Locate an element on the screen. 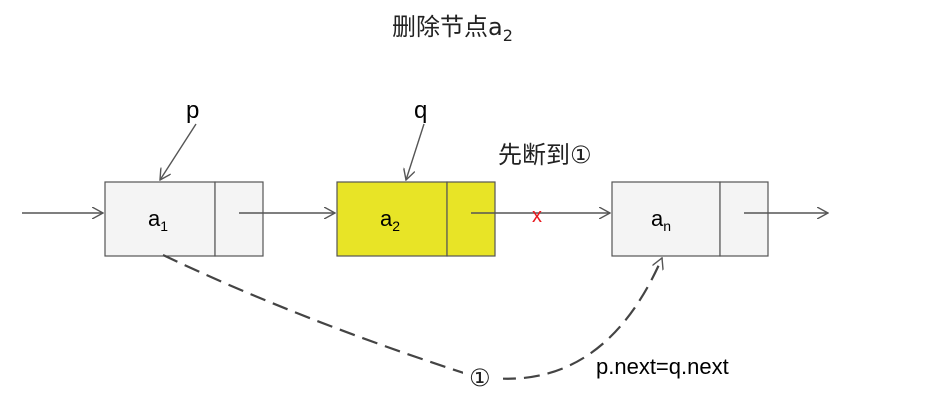 The width and height of the screenshot is (940, 418). pointer-p-label: p is located at coordinates (192, 110).